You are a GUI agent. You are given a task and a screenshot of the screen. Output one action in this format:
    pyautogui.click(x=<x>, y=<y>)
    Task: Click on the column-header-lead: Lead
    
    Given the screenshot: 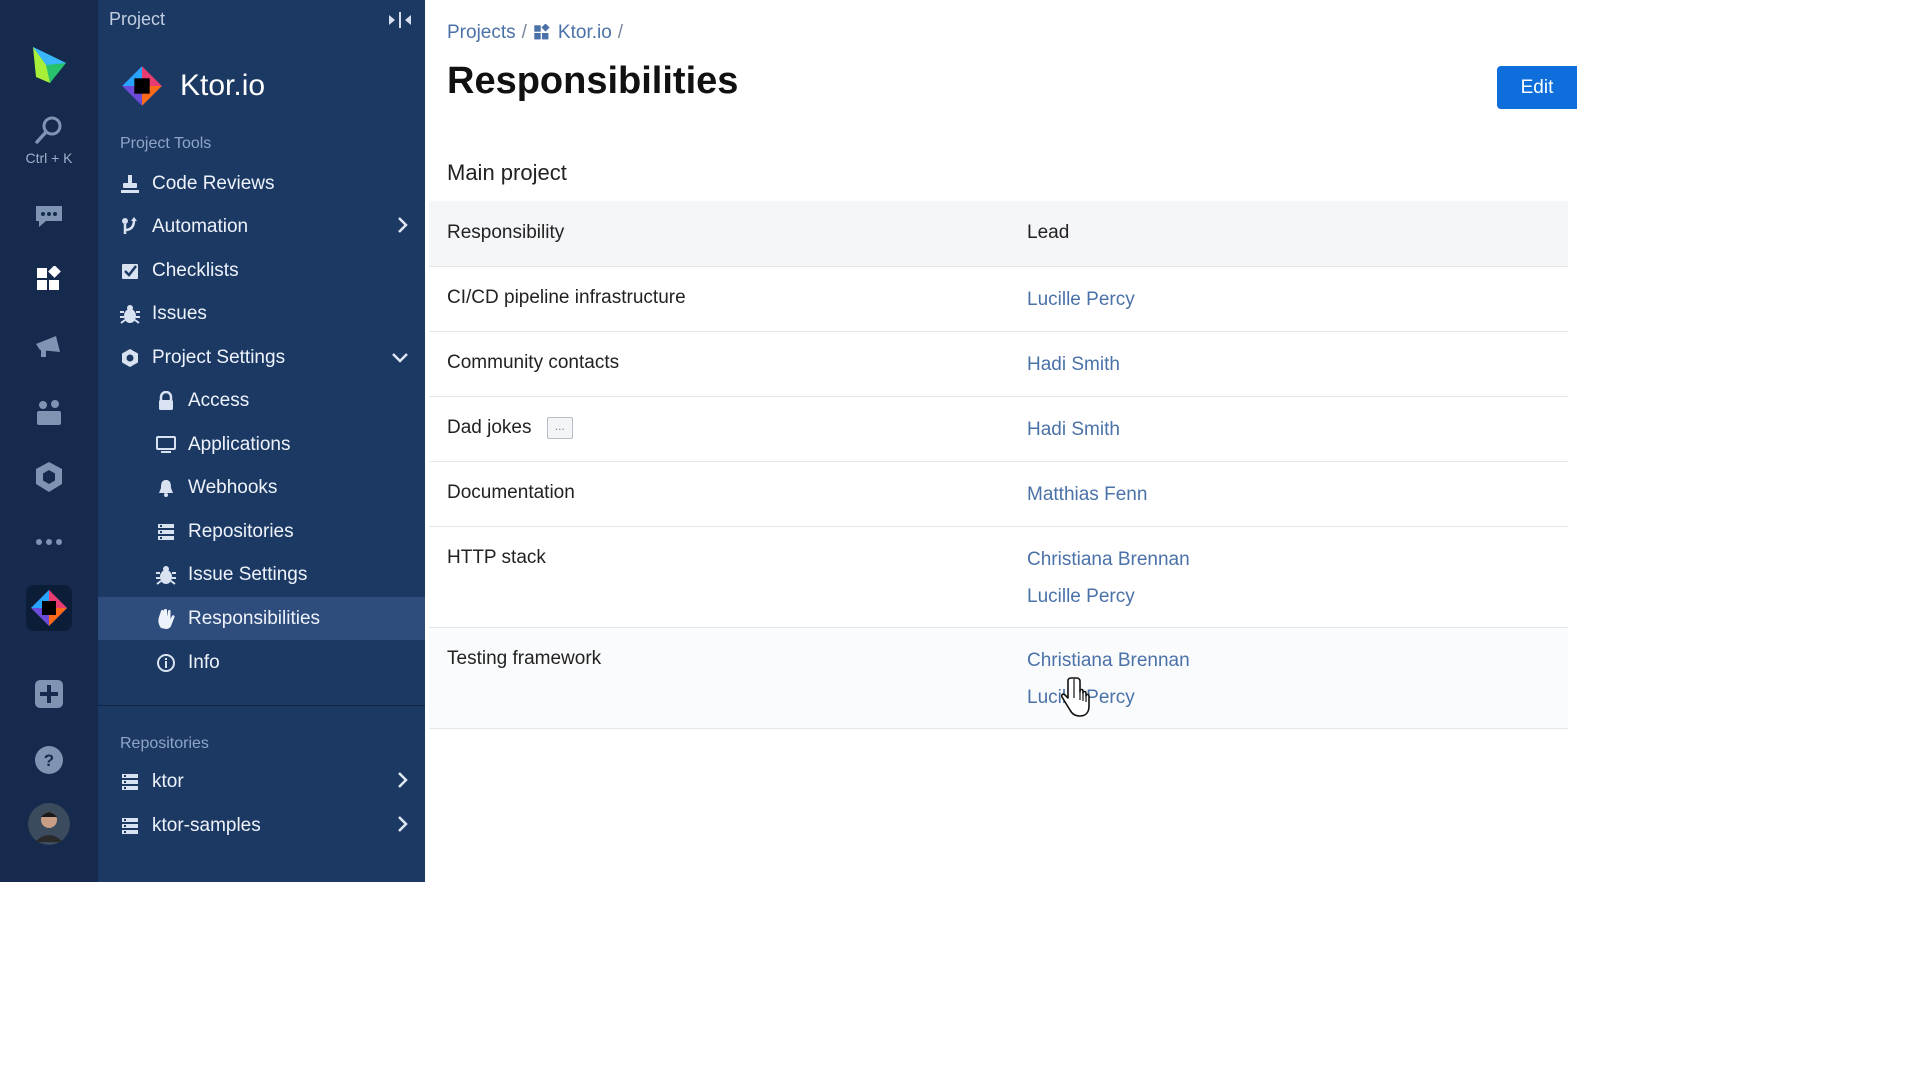 What is the action you would take?
    pyautogui.click(x=1048, y=232)
    